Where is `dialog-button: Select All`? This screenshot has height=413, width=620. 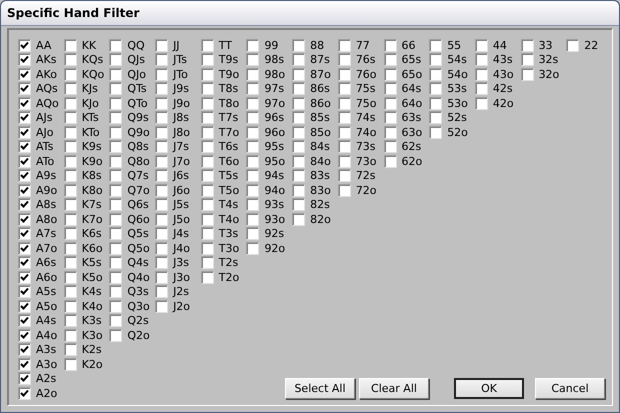 dialog-button: Select All is located at coordinates (320, 388).